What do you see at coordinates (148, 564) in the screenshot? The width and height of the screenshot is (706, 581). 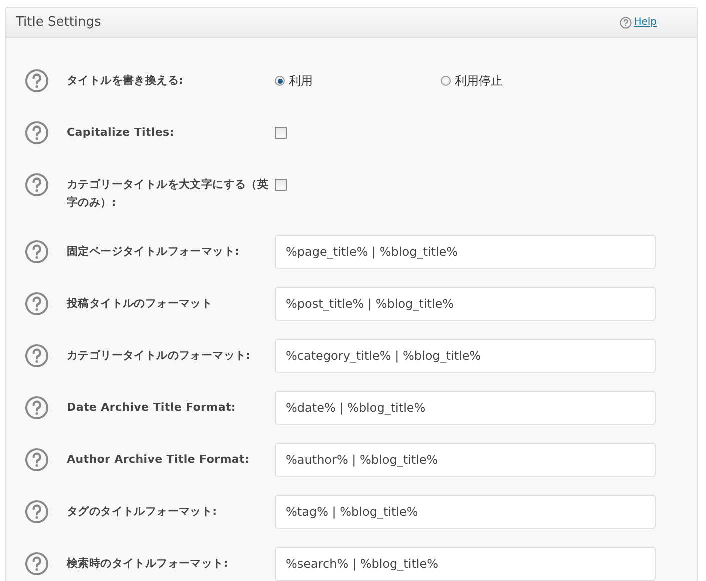 I see `setting-label: 検索時のタイトルフォーマット:` at bounding box center [148, 564].